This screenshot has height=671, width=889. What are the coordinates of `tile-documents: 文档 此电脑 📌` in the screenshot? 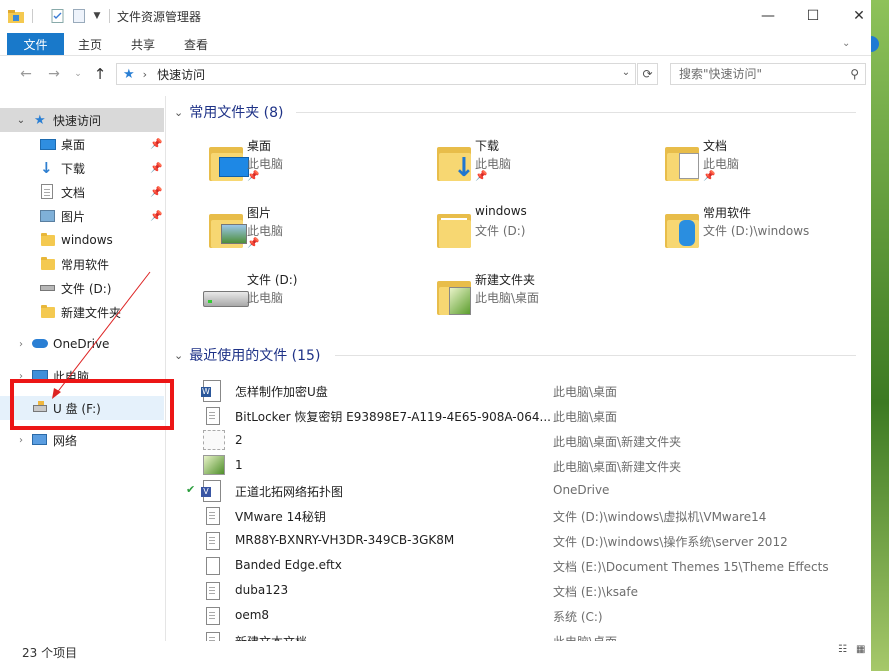 It's located at (764, 163).